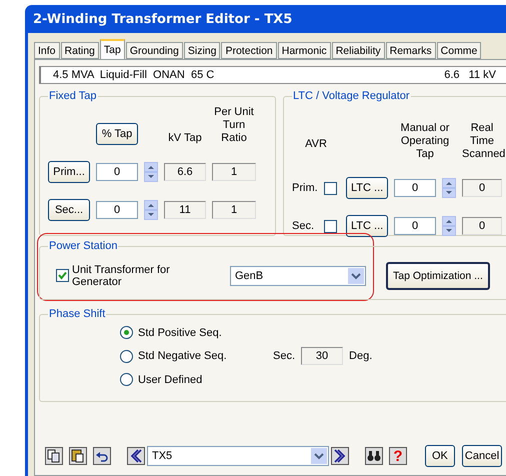  I want to click on group-title: Phase Shift, so click(77, 314).